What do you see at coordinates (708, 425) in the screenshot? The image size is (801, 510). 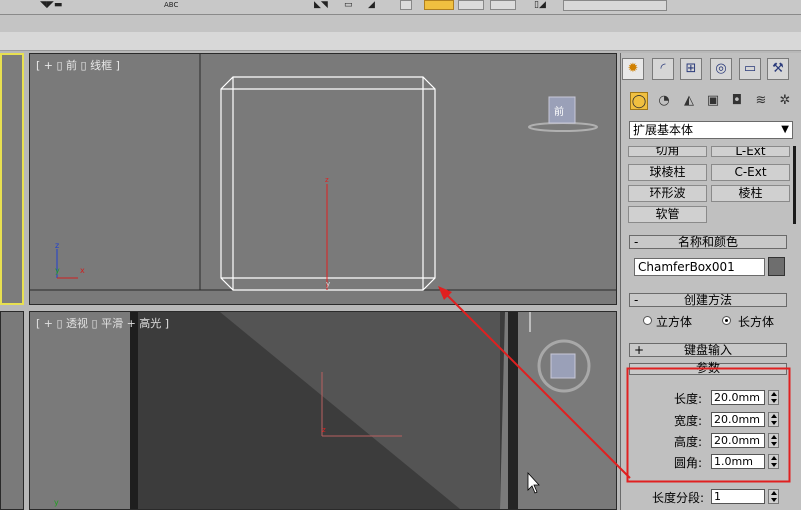 I see `highlight-box` at bounding box center [708, 425].